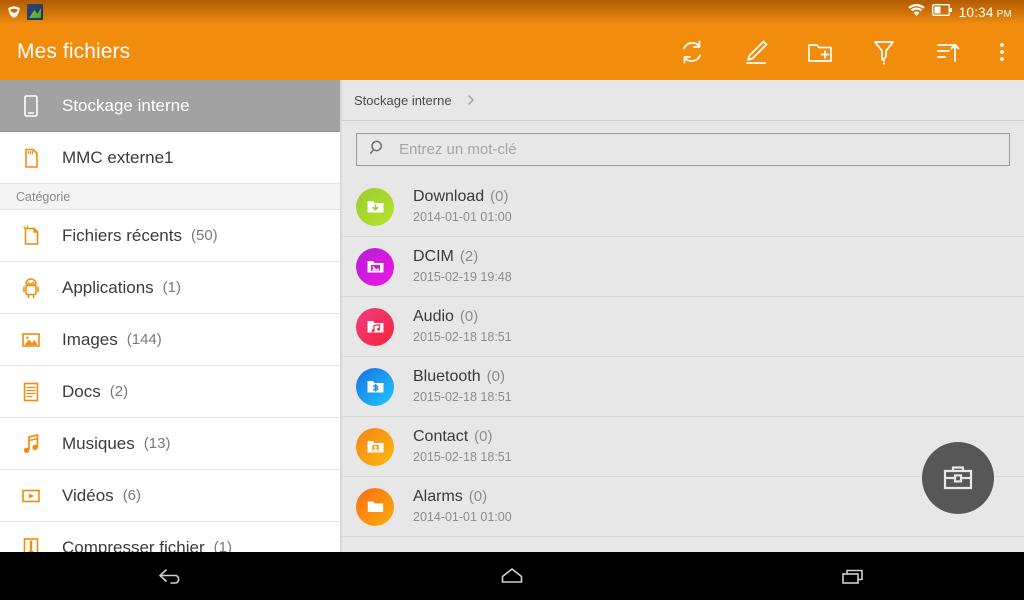  Describe the element at coordinates (884, 52) in the screenshot. I see `filter-button` at that location.